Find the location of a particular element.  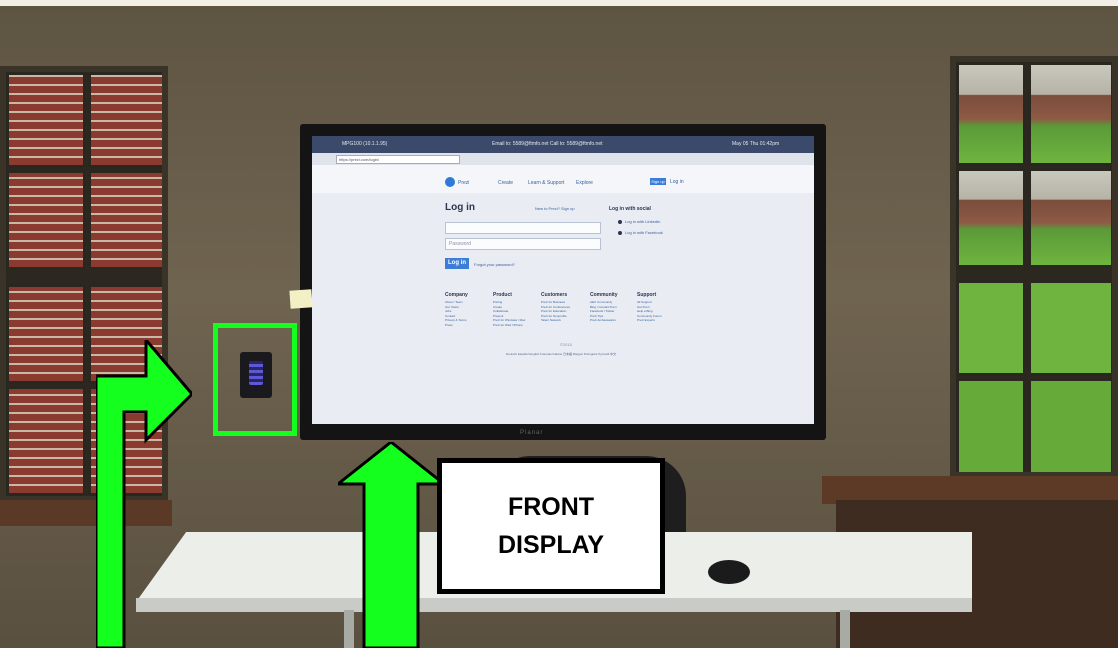

signup-prompt: New to Prezi? Sign up is located at coordinates (555, 208).